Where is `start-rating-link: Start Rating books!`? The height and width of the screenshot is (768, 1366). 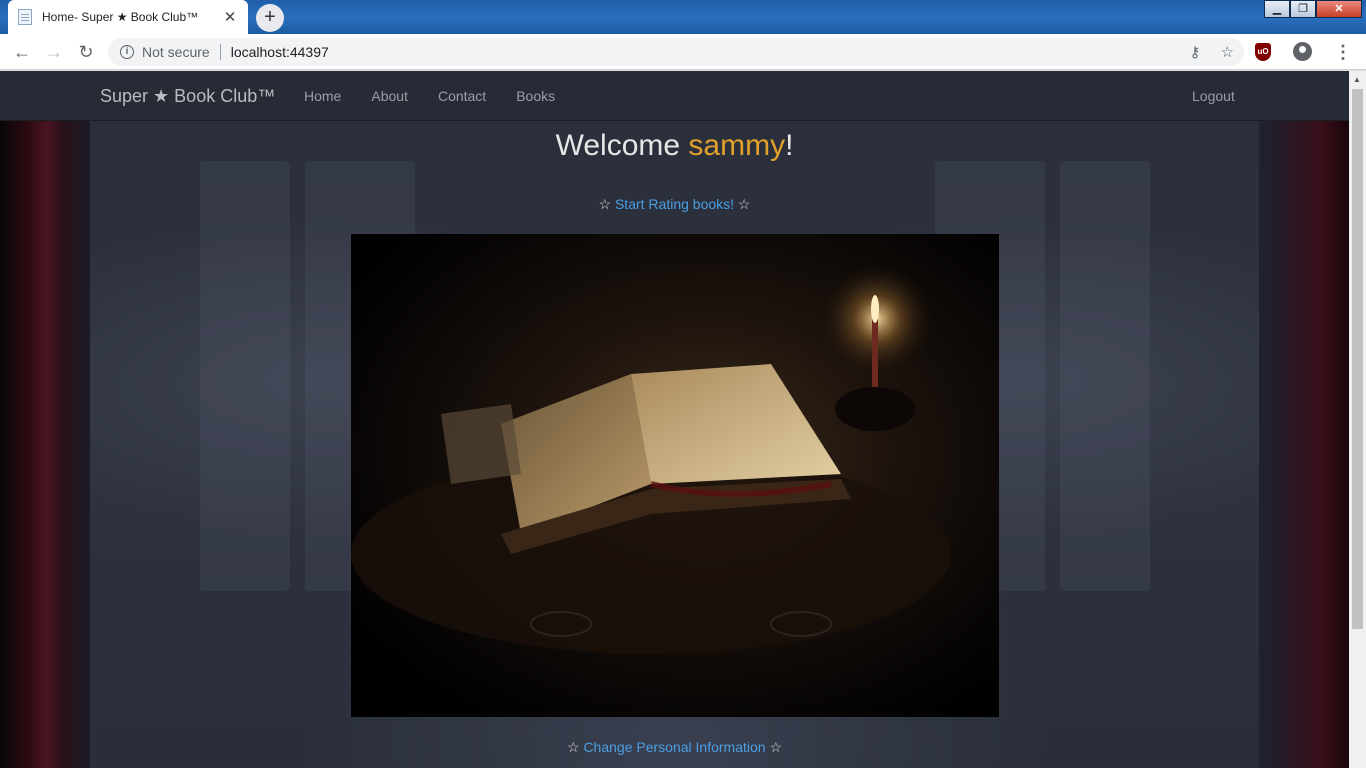 start-rating-link: Start Rating books! is located at coordinates (674, 204).